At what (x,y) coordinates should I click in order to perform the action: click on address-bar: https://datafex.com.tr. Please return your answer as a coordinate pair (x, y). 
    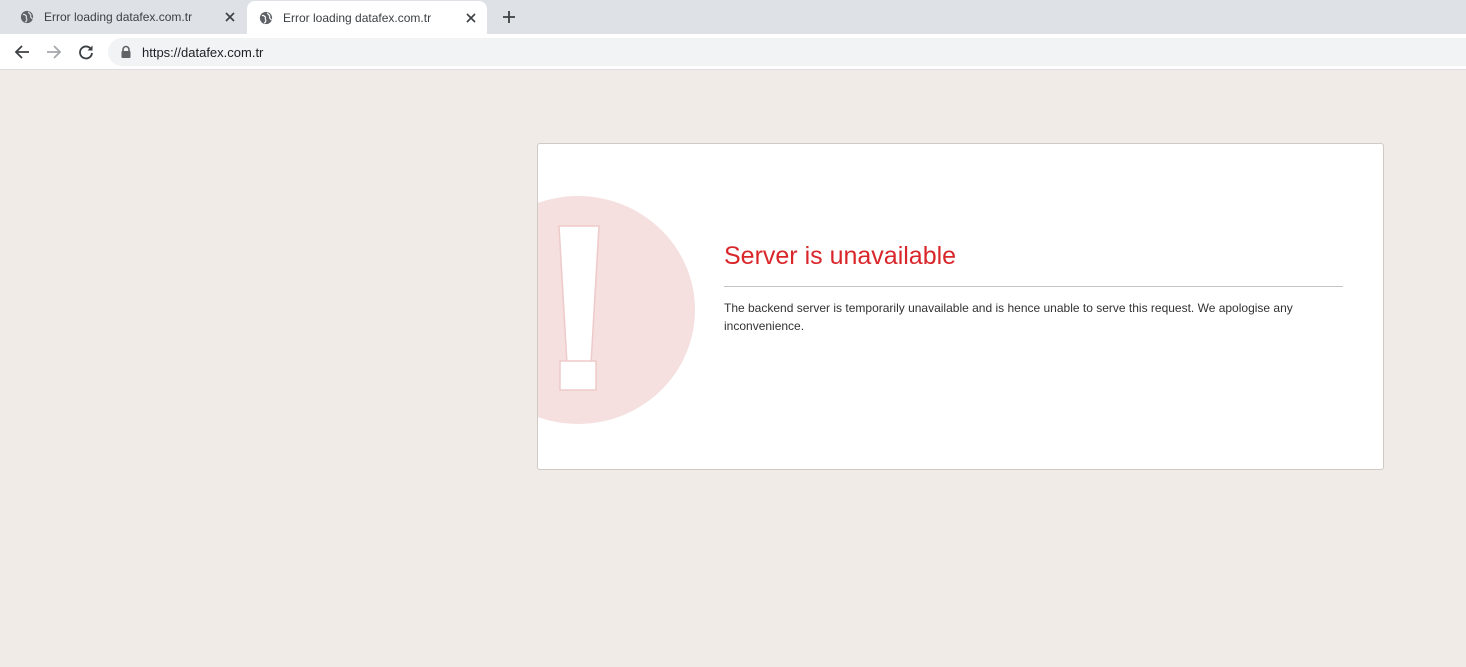
    Looking at the image, I should click on (787, 52).